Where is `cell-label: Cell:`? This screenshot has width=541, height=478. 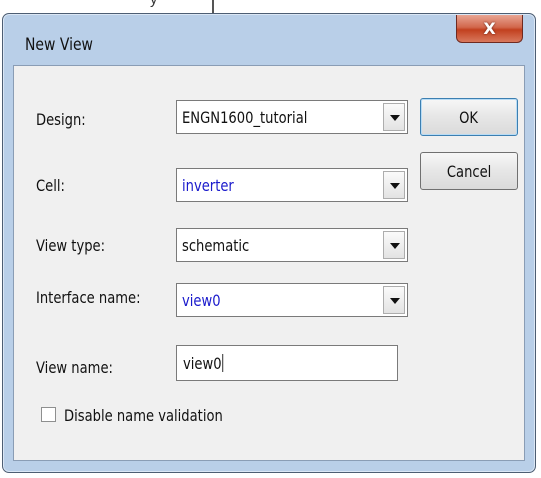
cell-label: Cell: is located at coordinates (50, 185).